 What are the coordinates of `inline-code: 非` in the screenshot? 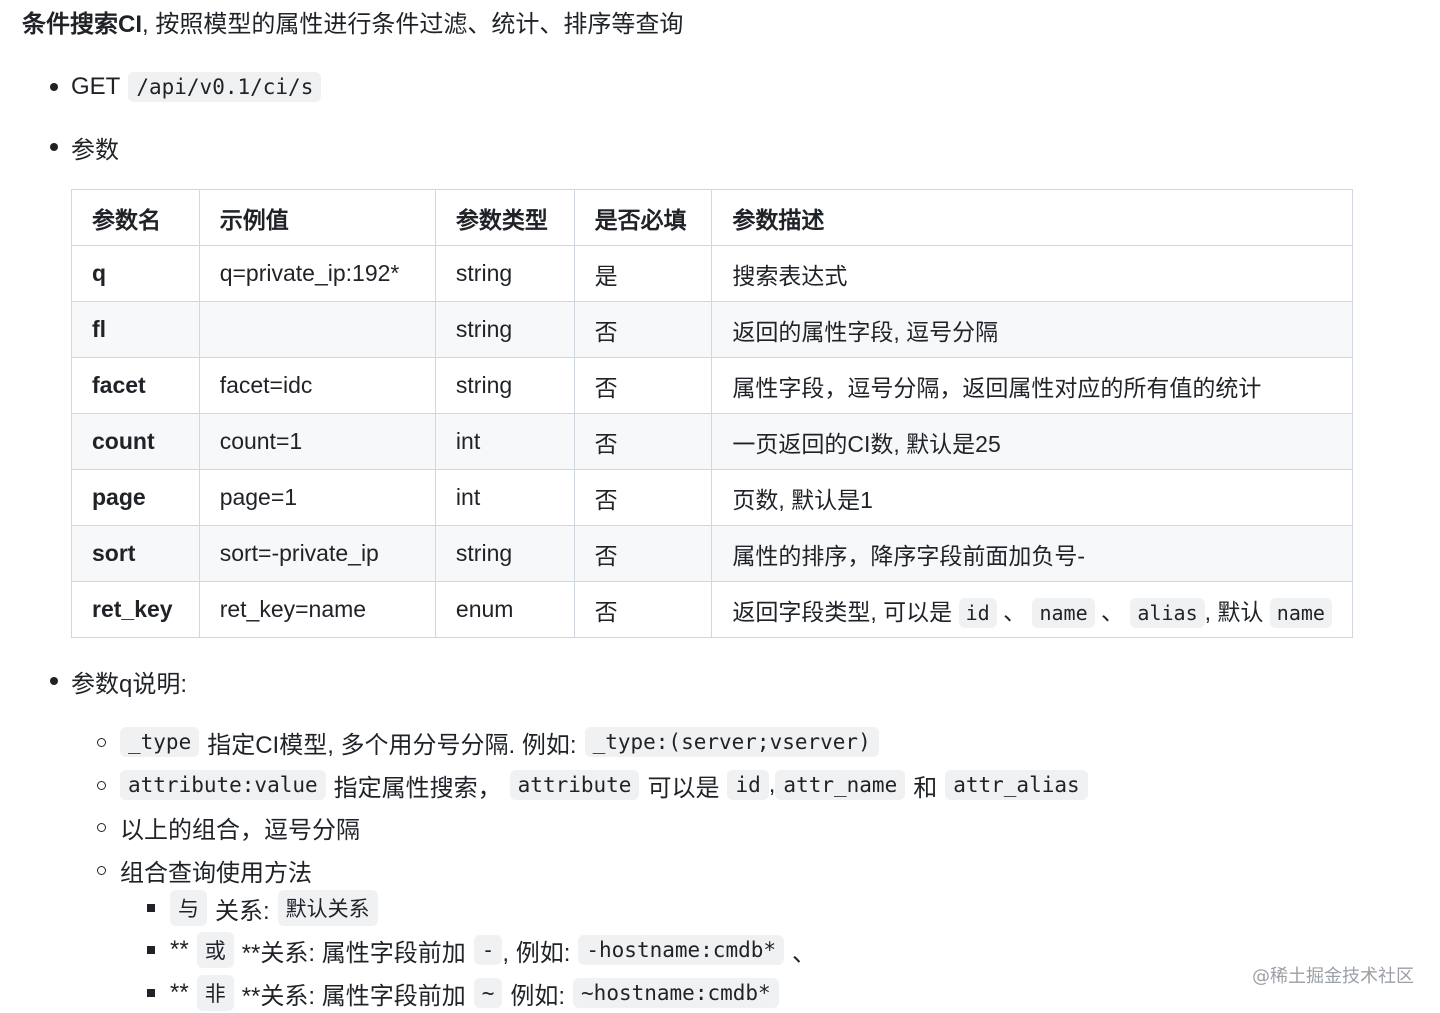 It's located at (215, 993).